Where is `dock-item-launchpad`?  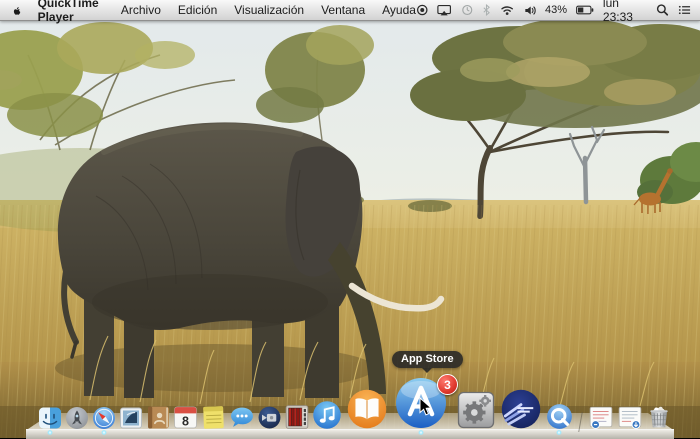 dock-item-launchpad is located at coordinates (77, 418).